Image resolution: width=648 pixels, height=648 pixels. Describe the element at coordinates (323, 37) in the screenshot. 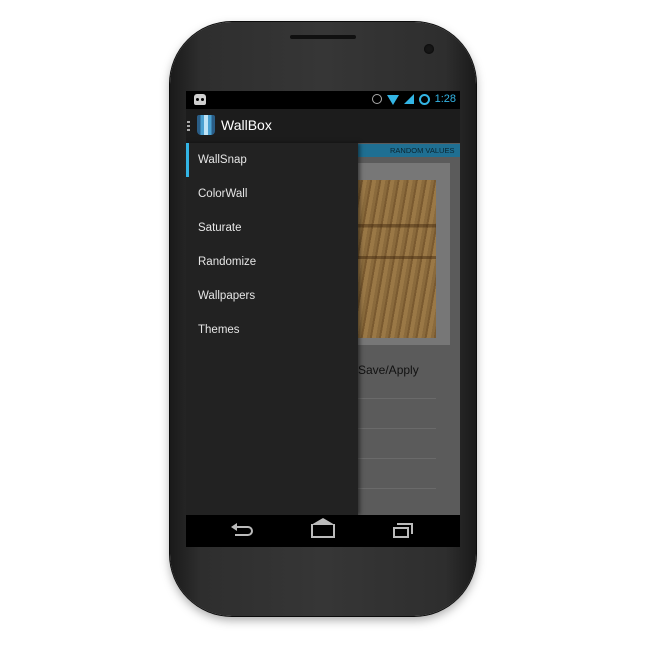

I see `phone-speaker` at that location.